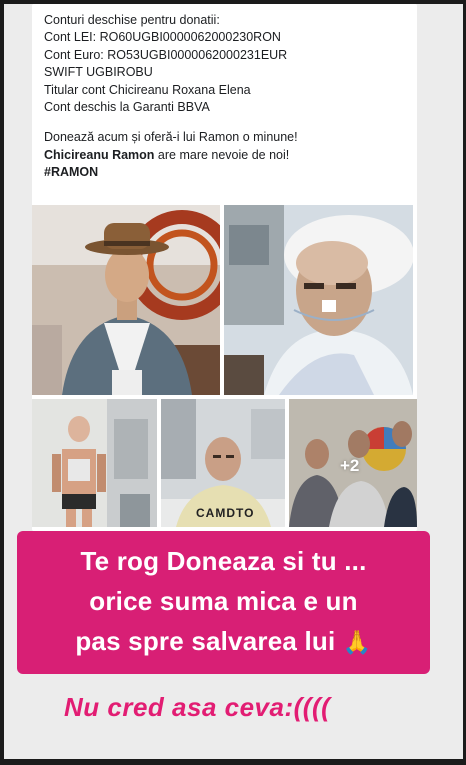 This screenshot has height=765, width=466. I want to click on banner-line-2: orice suma mica e un, so click(223, 601).